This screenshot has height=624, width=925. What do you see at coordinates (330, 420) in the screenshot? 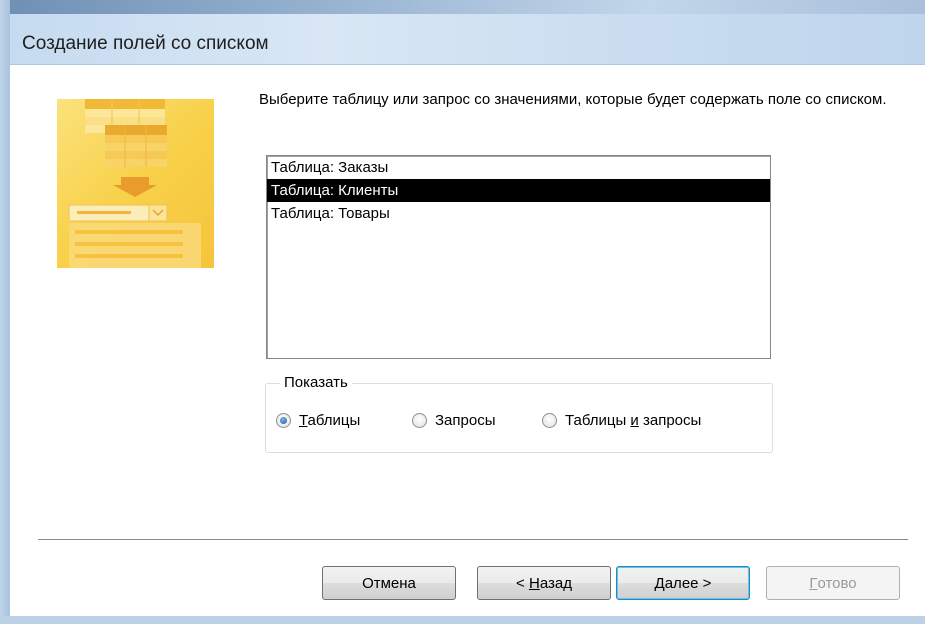
I see `radio-tables-label: Таблицы` at bounding box center [330, 420].